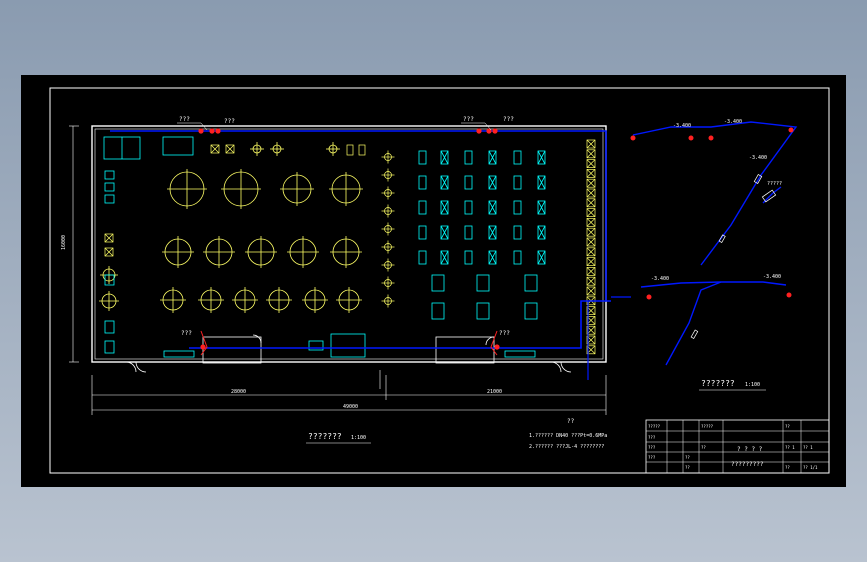 This screenshot has height=562, width=867. I want to click on iso-scale: 1:100, so click(752, 385).